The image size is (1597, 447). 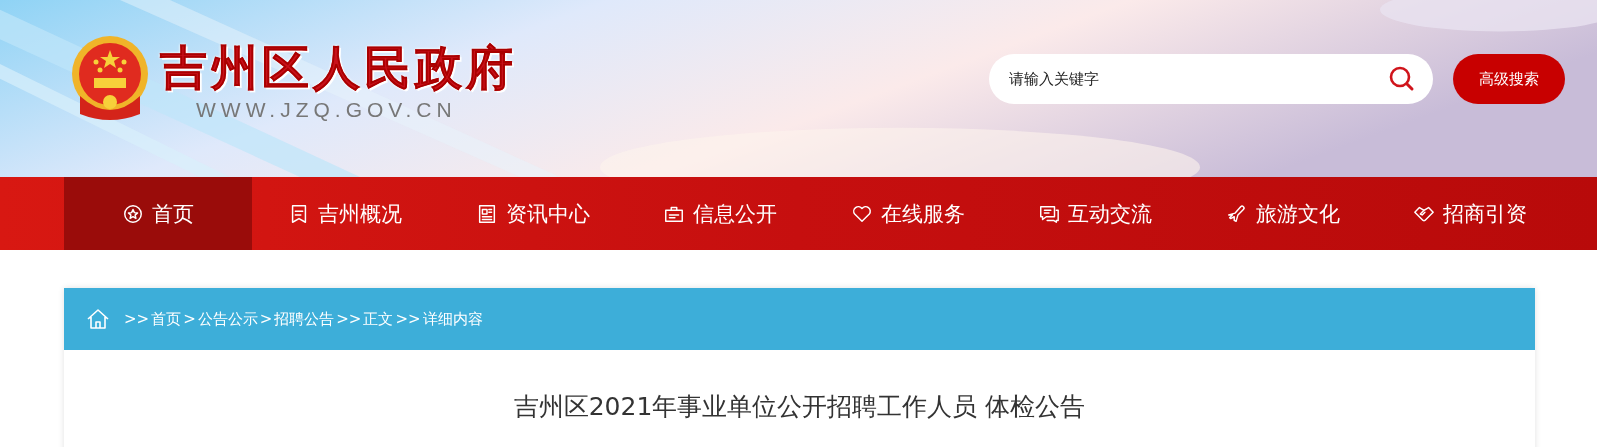 What do you see at coordinates (158, 213) in the screenshot?
I see `nav-item: 首页` at bounding box center [158, 213].